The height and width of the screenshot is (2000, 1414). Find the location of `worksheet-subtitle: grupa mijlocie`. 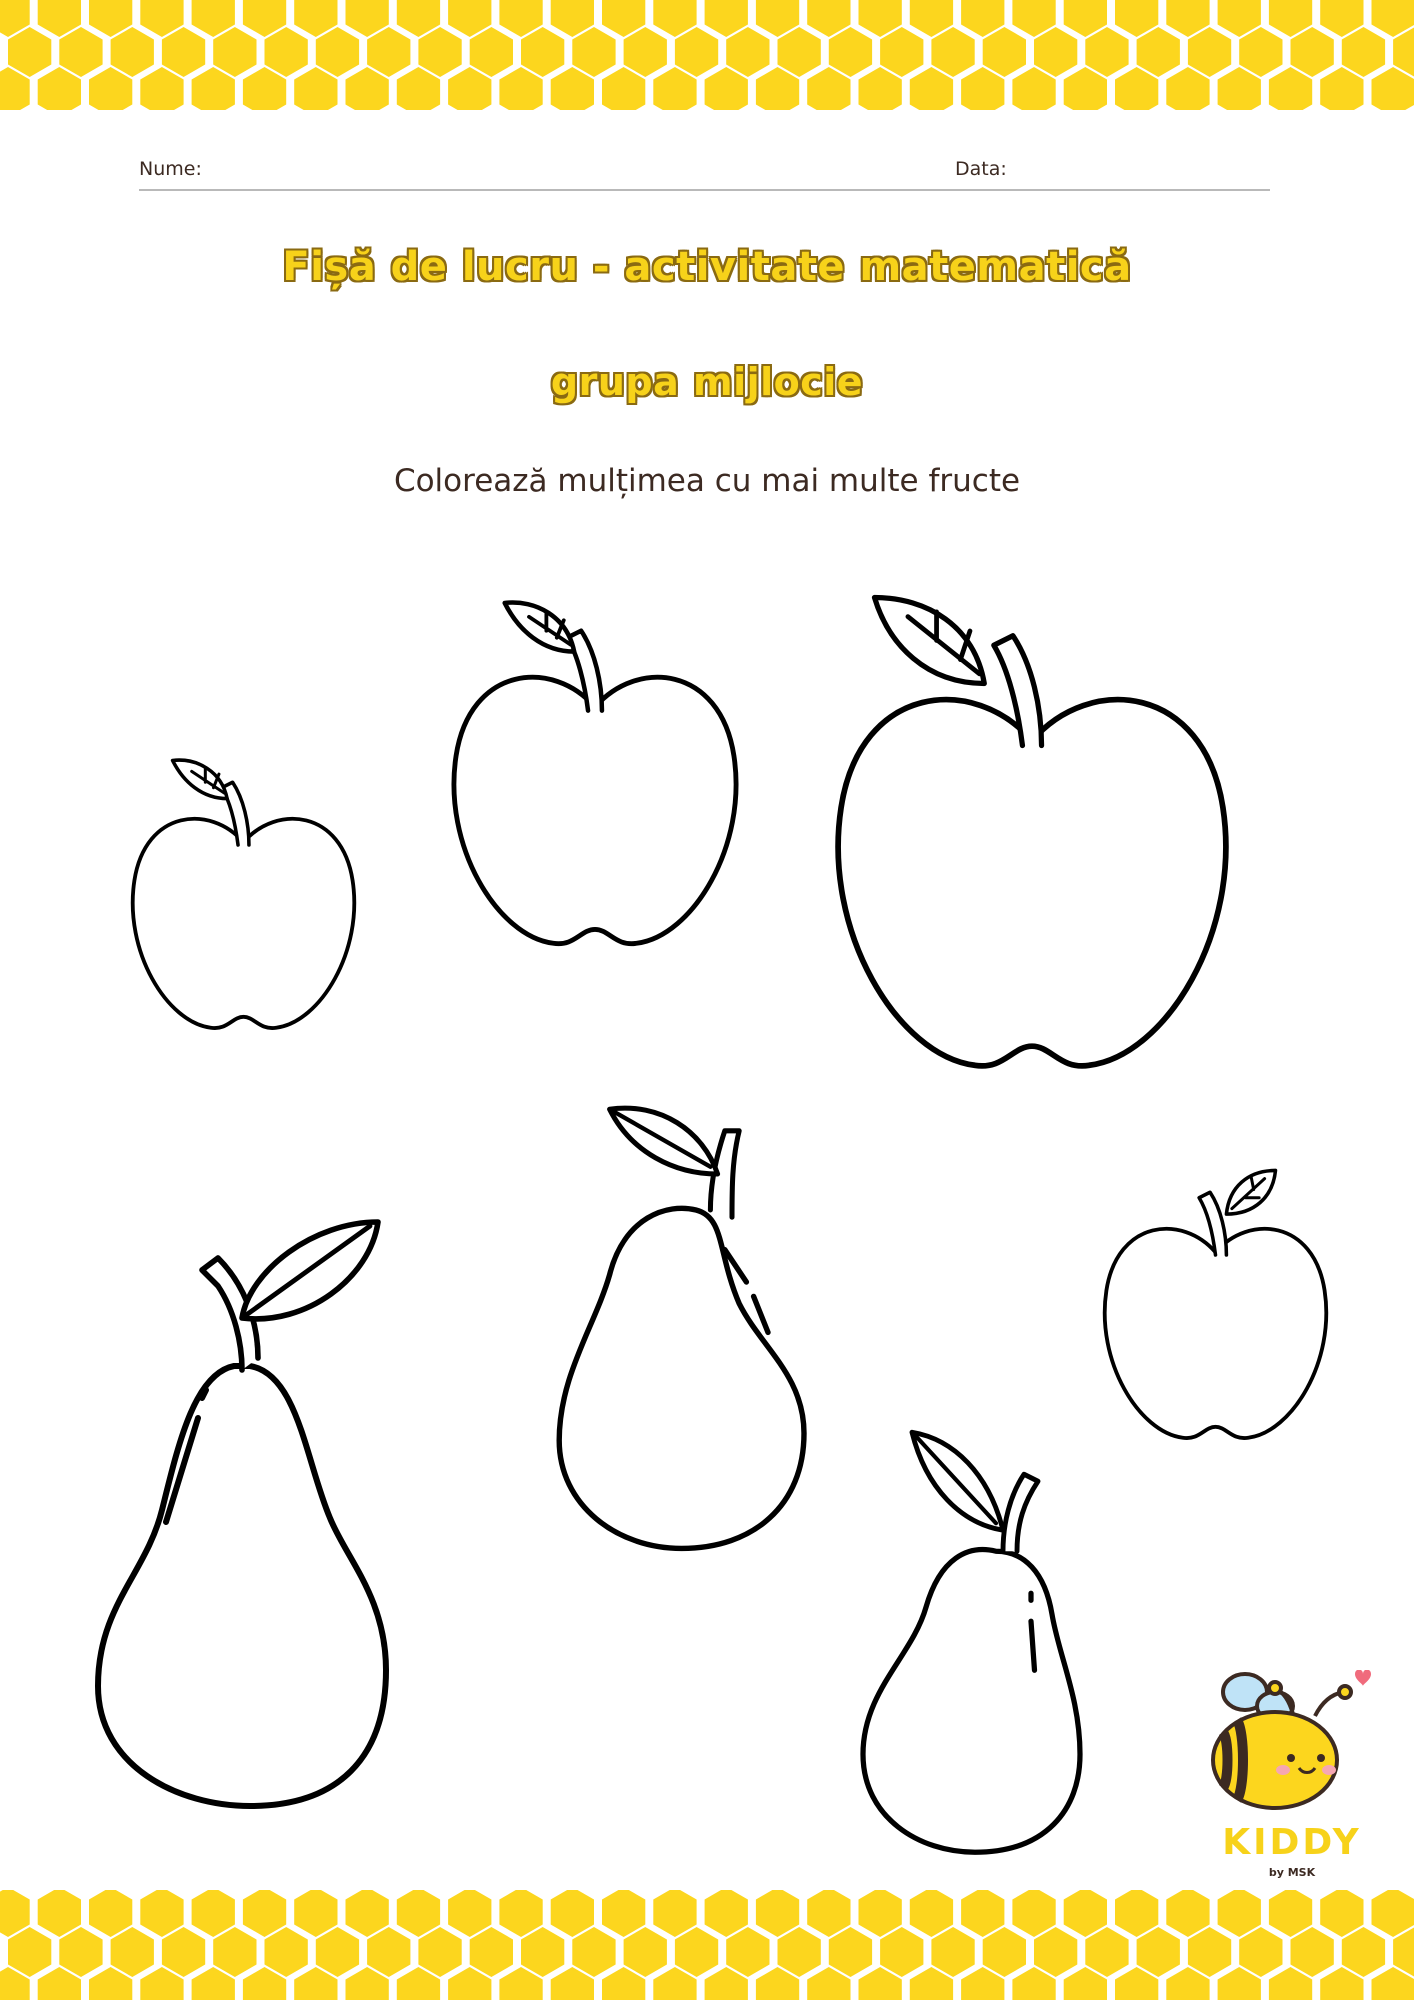

worksheet-subtitle: grupa mijlocie is located at coordinates (707, 382).